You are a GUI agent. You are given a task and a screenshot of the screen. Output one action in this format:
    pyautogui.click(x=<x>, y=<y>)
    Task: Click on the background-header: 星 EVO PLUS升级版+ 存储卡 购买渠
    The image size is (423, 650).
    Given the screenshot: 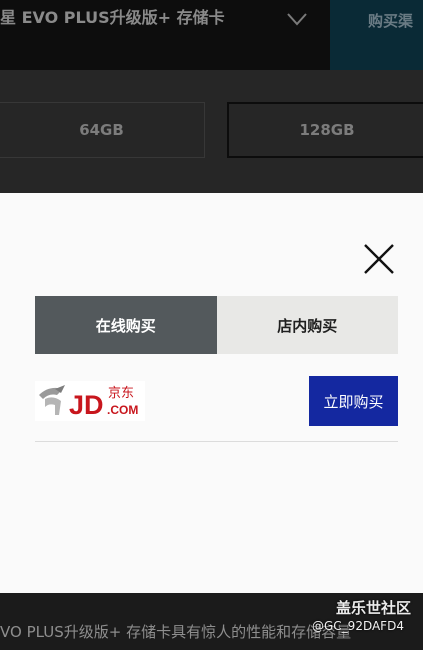 What is the action you would take?
    pyautogui.click(x=211, y=35)
    